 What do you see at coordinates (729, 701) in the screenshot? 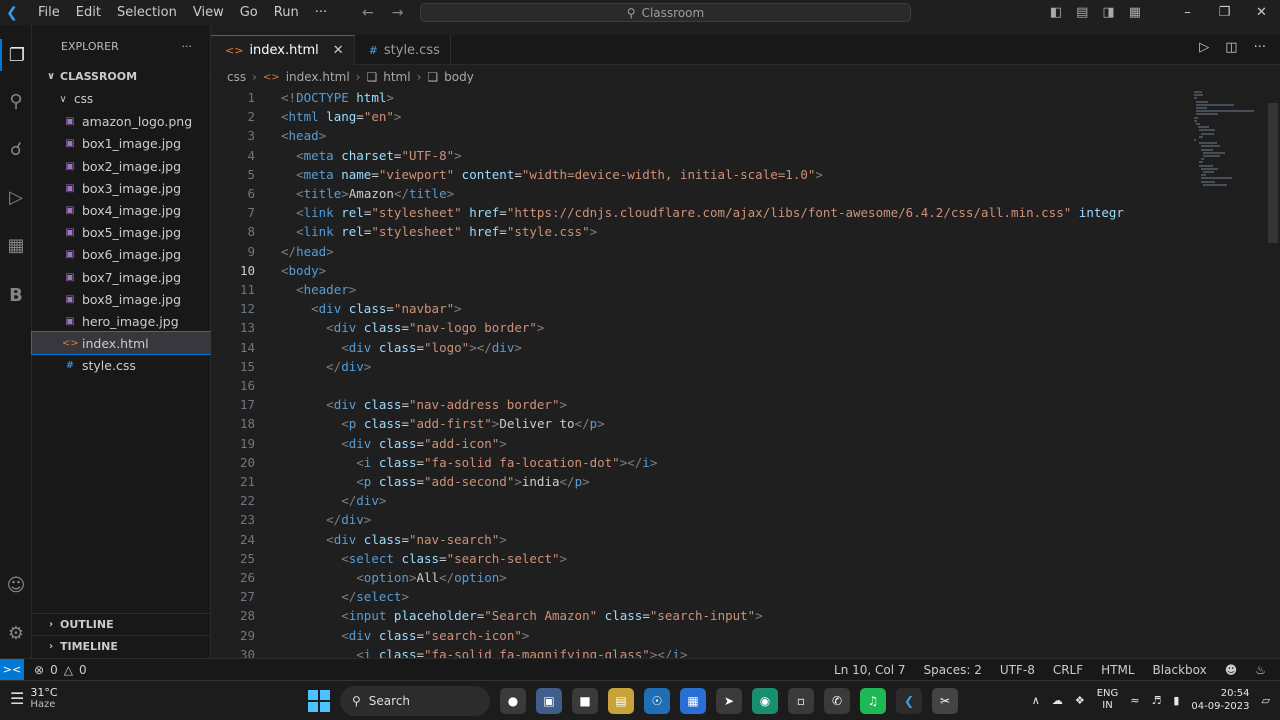
I see `app-arrow-icon: ➤` at bounding box center [729, 701].